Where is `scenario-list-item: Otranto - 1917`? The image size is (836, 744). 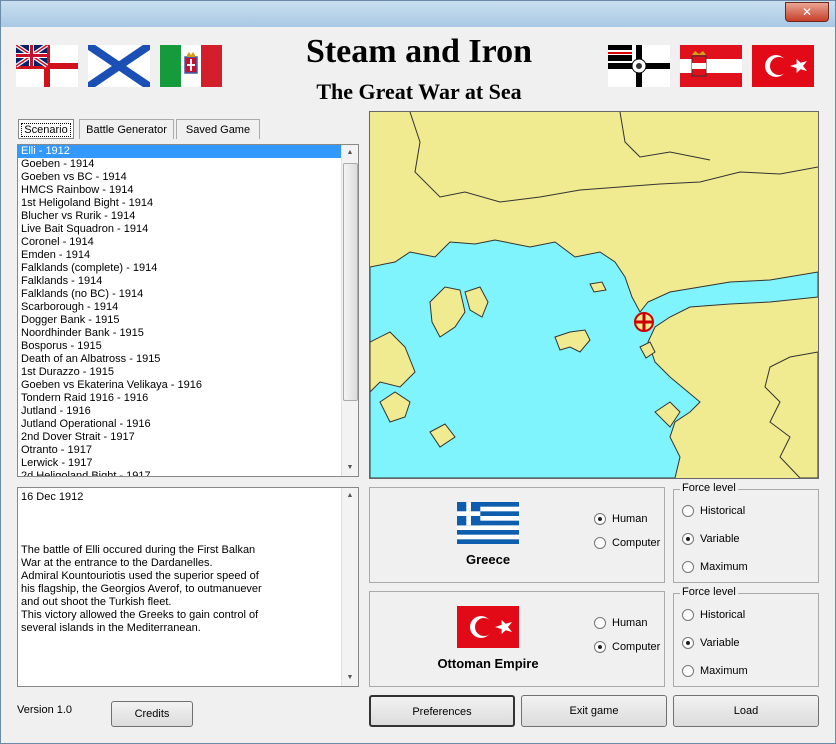 scenario-list-item: Otranto - 1917 is located at coordinates (188, 450).